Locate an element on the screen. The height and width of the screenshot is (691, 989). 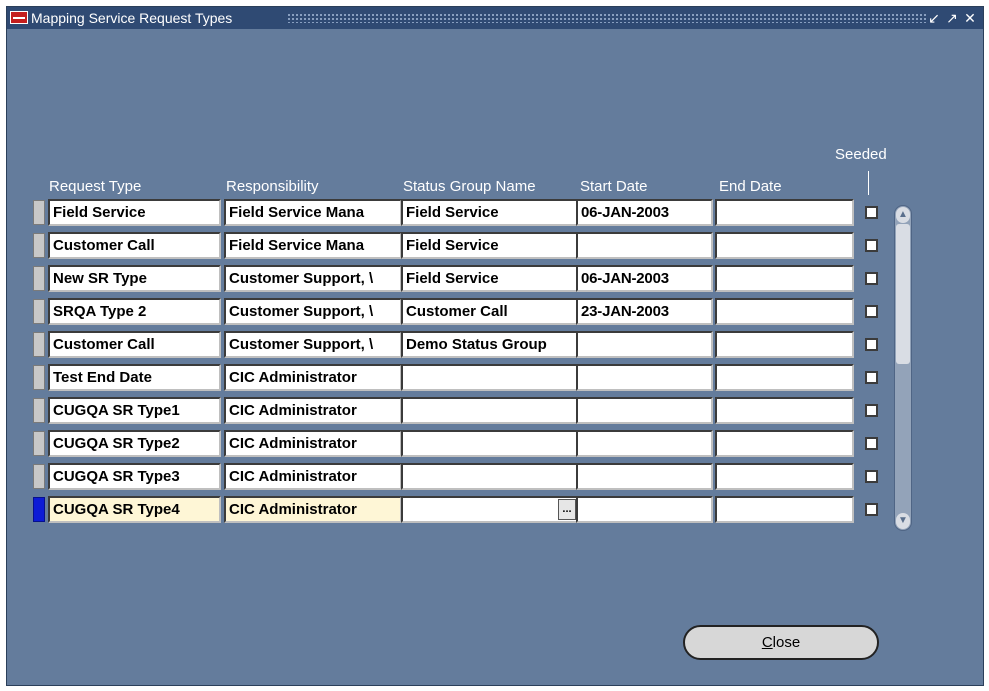
status-group-field: Demo Status Group is located at coordinates (490, 344).